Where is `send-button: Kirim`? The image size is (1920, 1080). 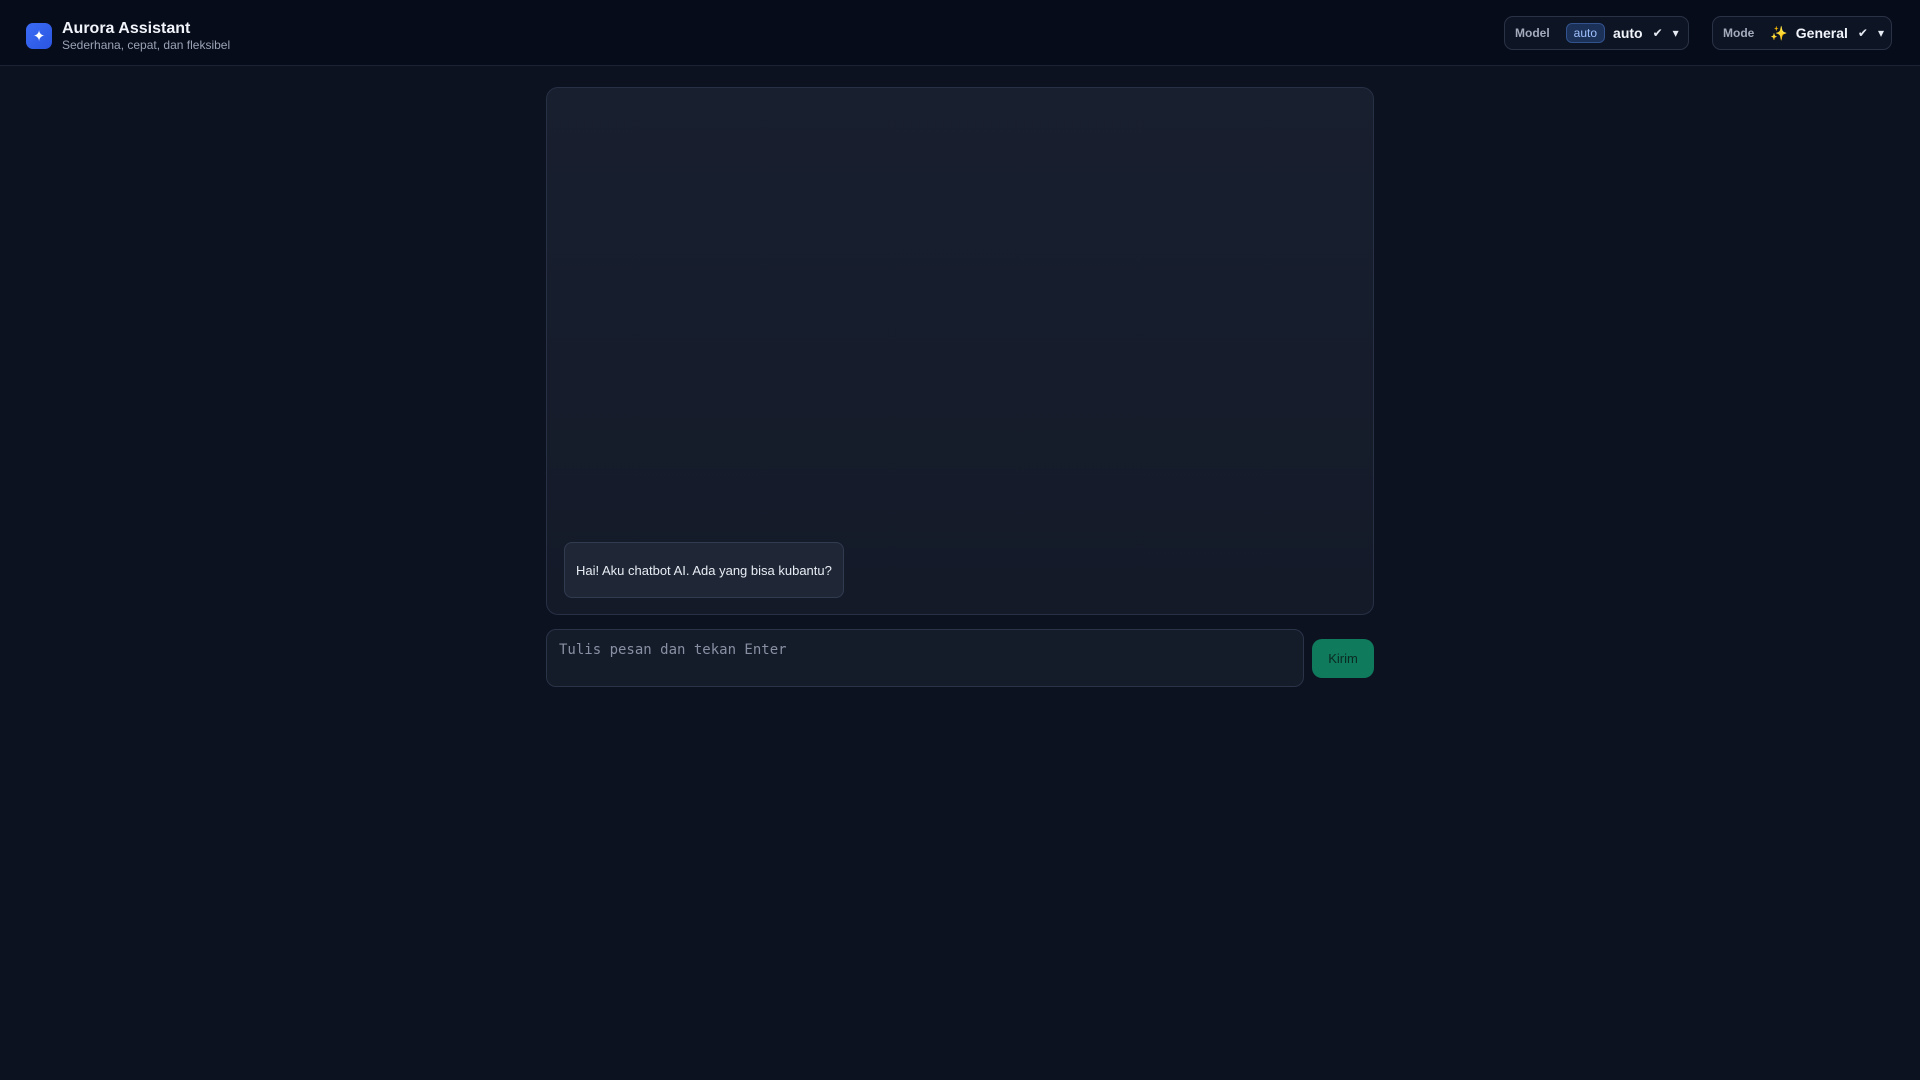 send-button: Kirim is located at coordinates (1343, 658).